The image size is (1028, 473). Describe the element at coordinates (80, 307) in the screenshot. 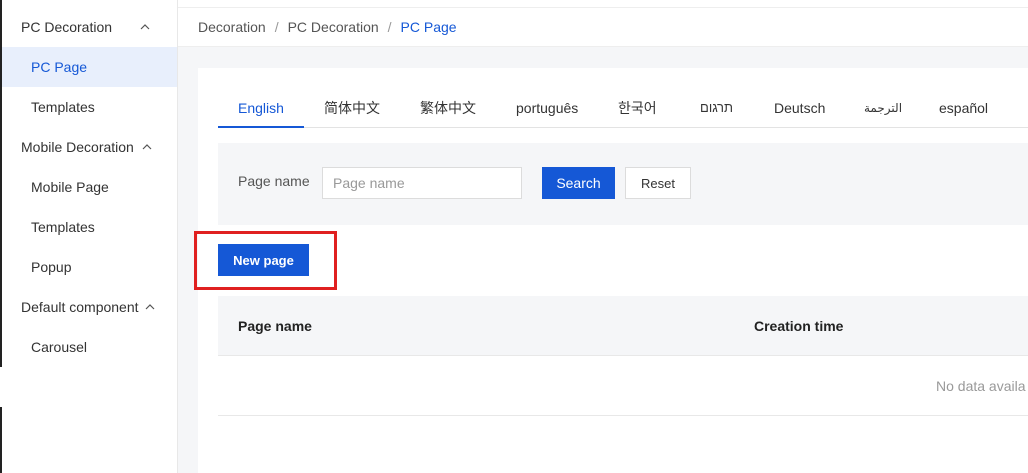

I see `sidebar-group-label: Default component` at that location.